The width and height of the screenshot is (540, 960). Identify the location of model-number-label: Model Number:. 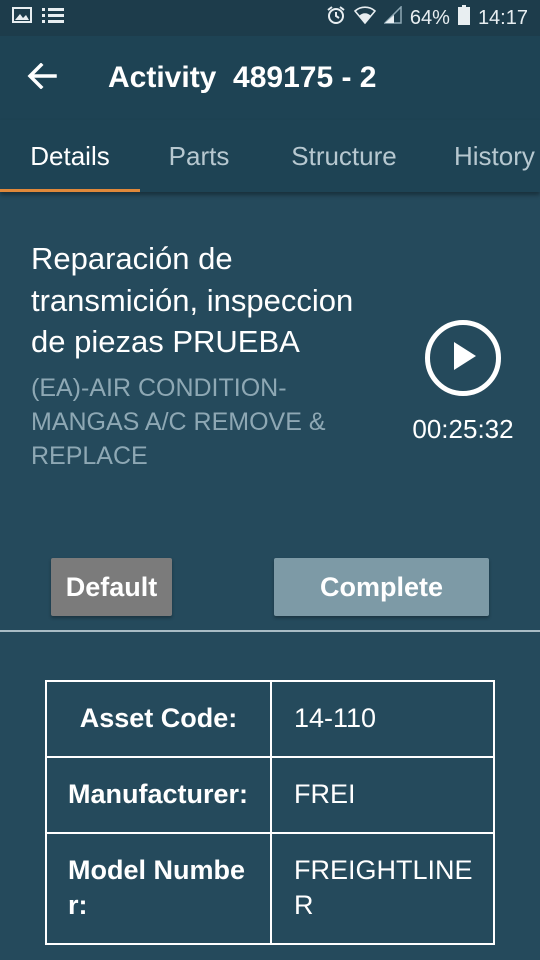
(158, 888).